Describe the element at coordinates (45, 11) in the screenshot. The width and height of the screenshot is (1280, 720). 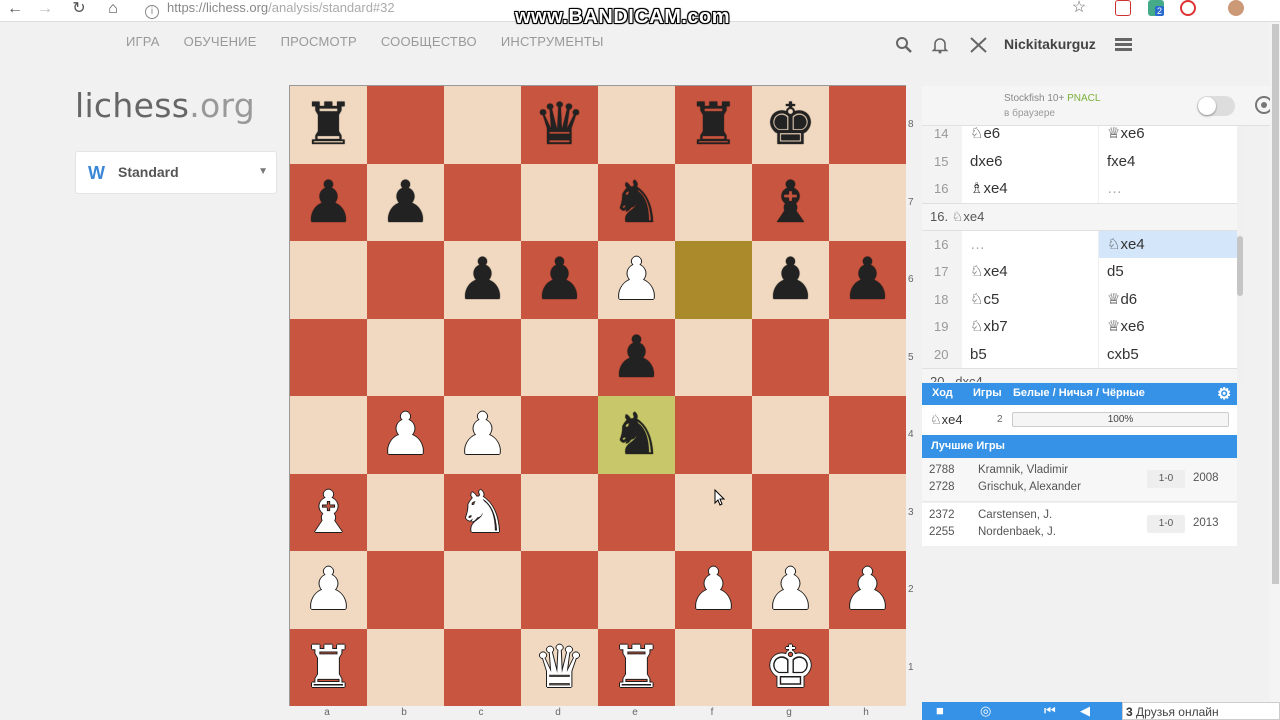
I see `forward-icon: →` at that location.